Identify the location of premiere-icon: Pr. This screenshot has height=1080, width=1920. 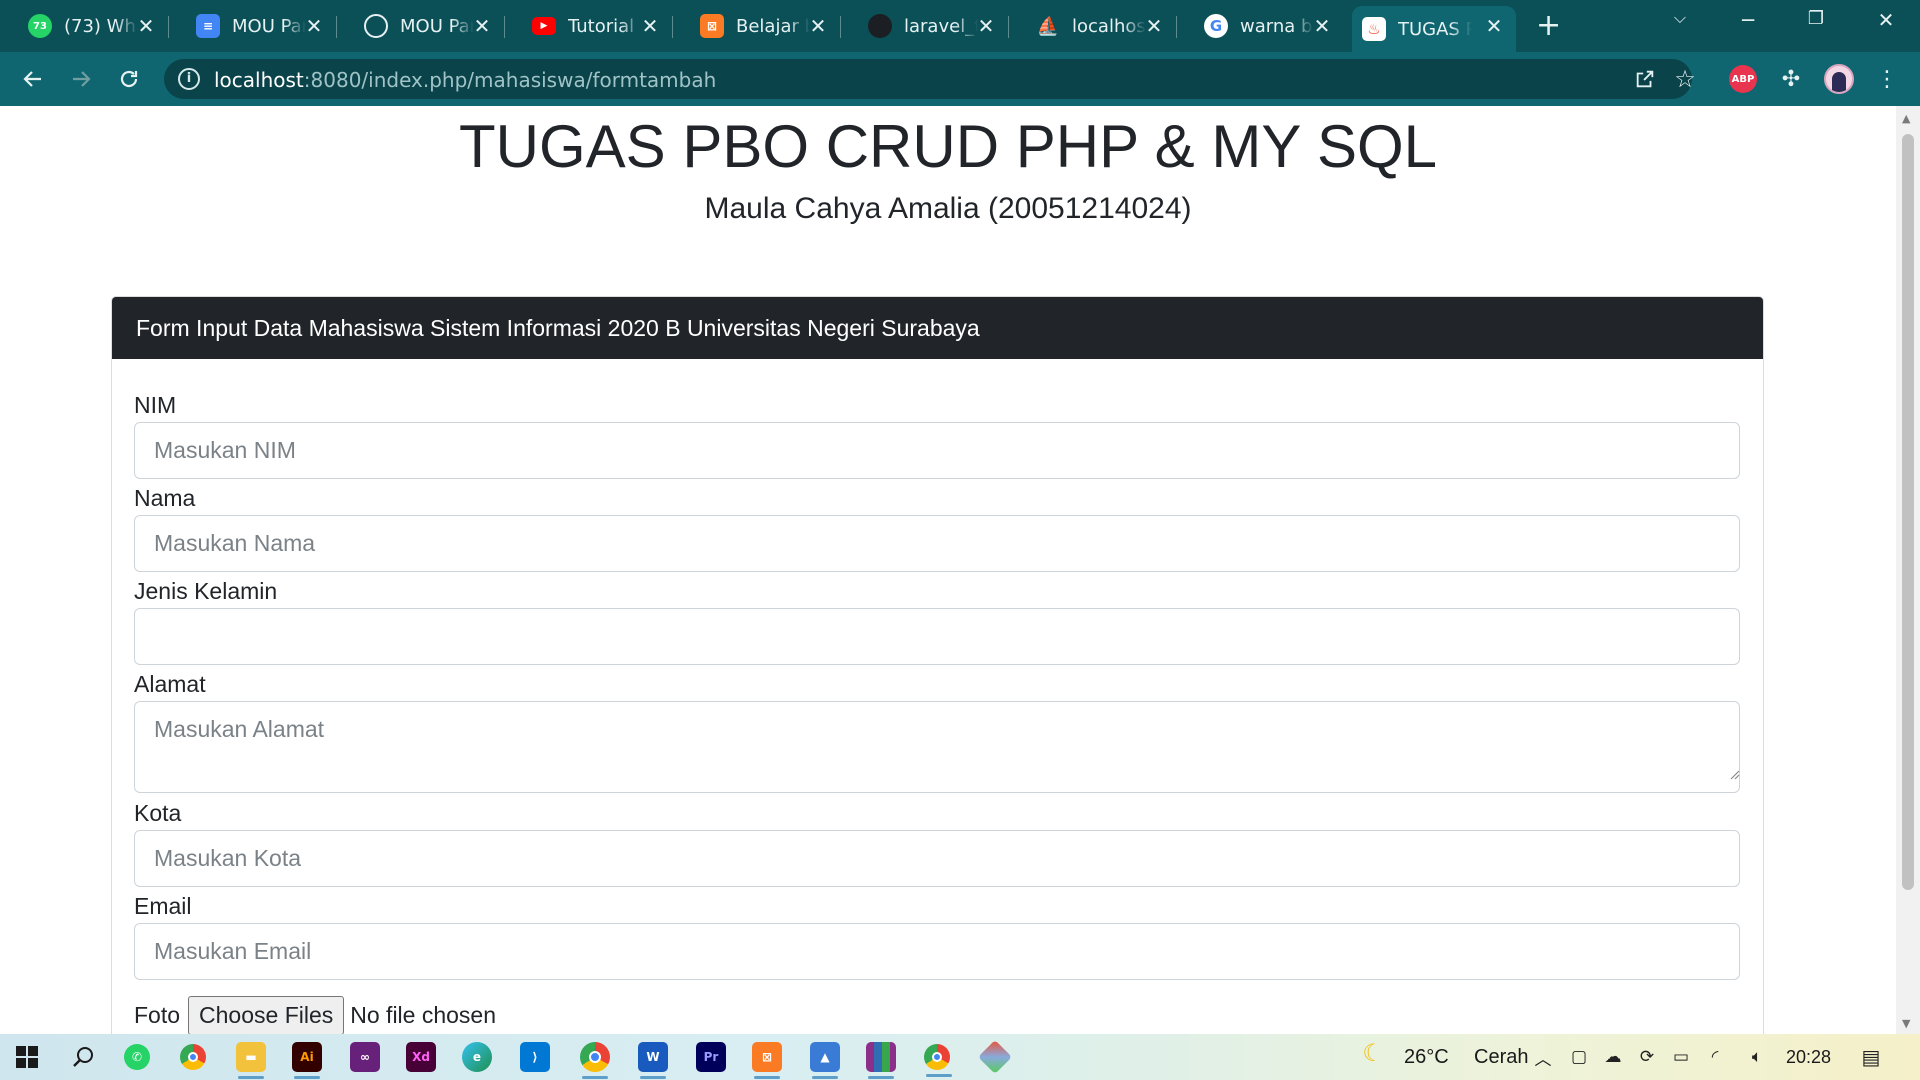
(711, 1057).